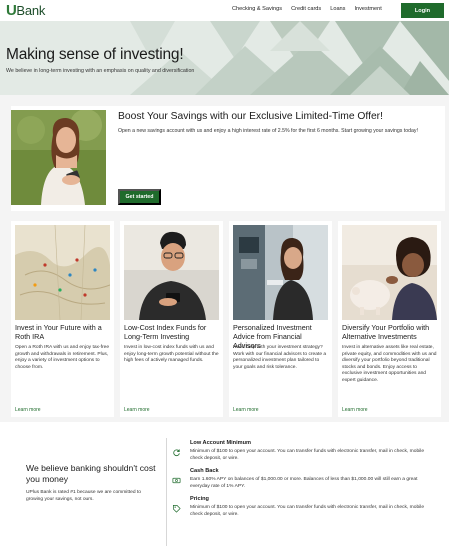 The image size is (449, 550). What do you see at coordinates (176, 453) in the screenshot?
I see `refresh-icon` at bounding box center [176, 453].